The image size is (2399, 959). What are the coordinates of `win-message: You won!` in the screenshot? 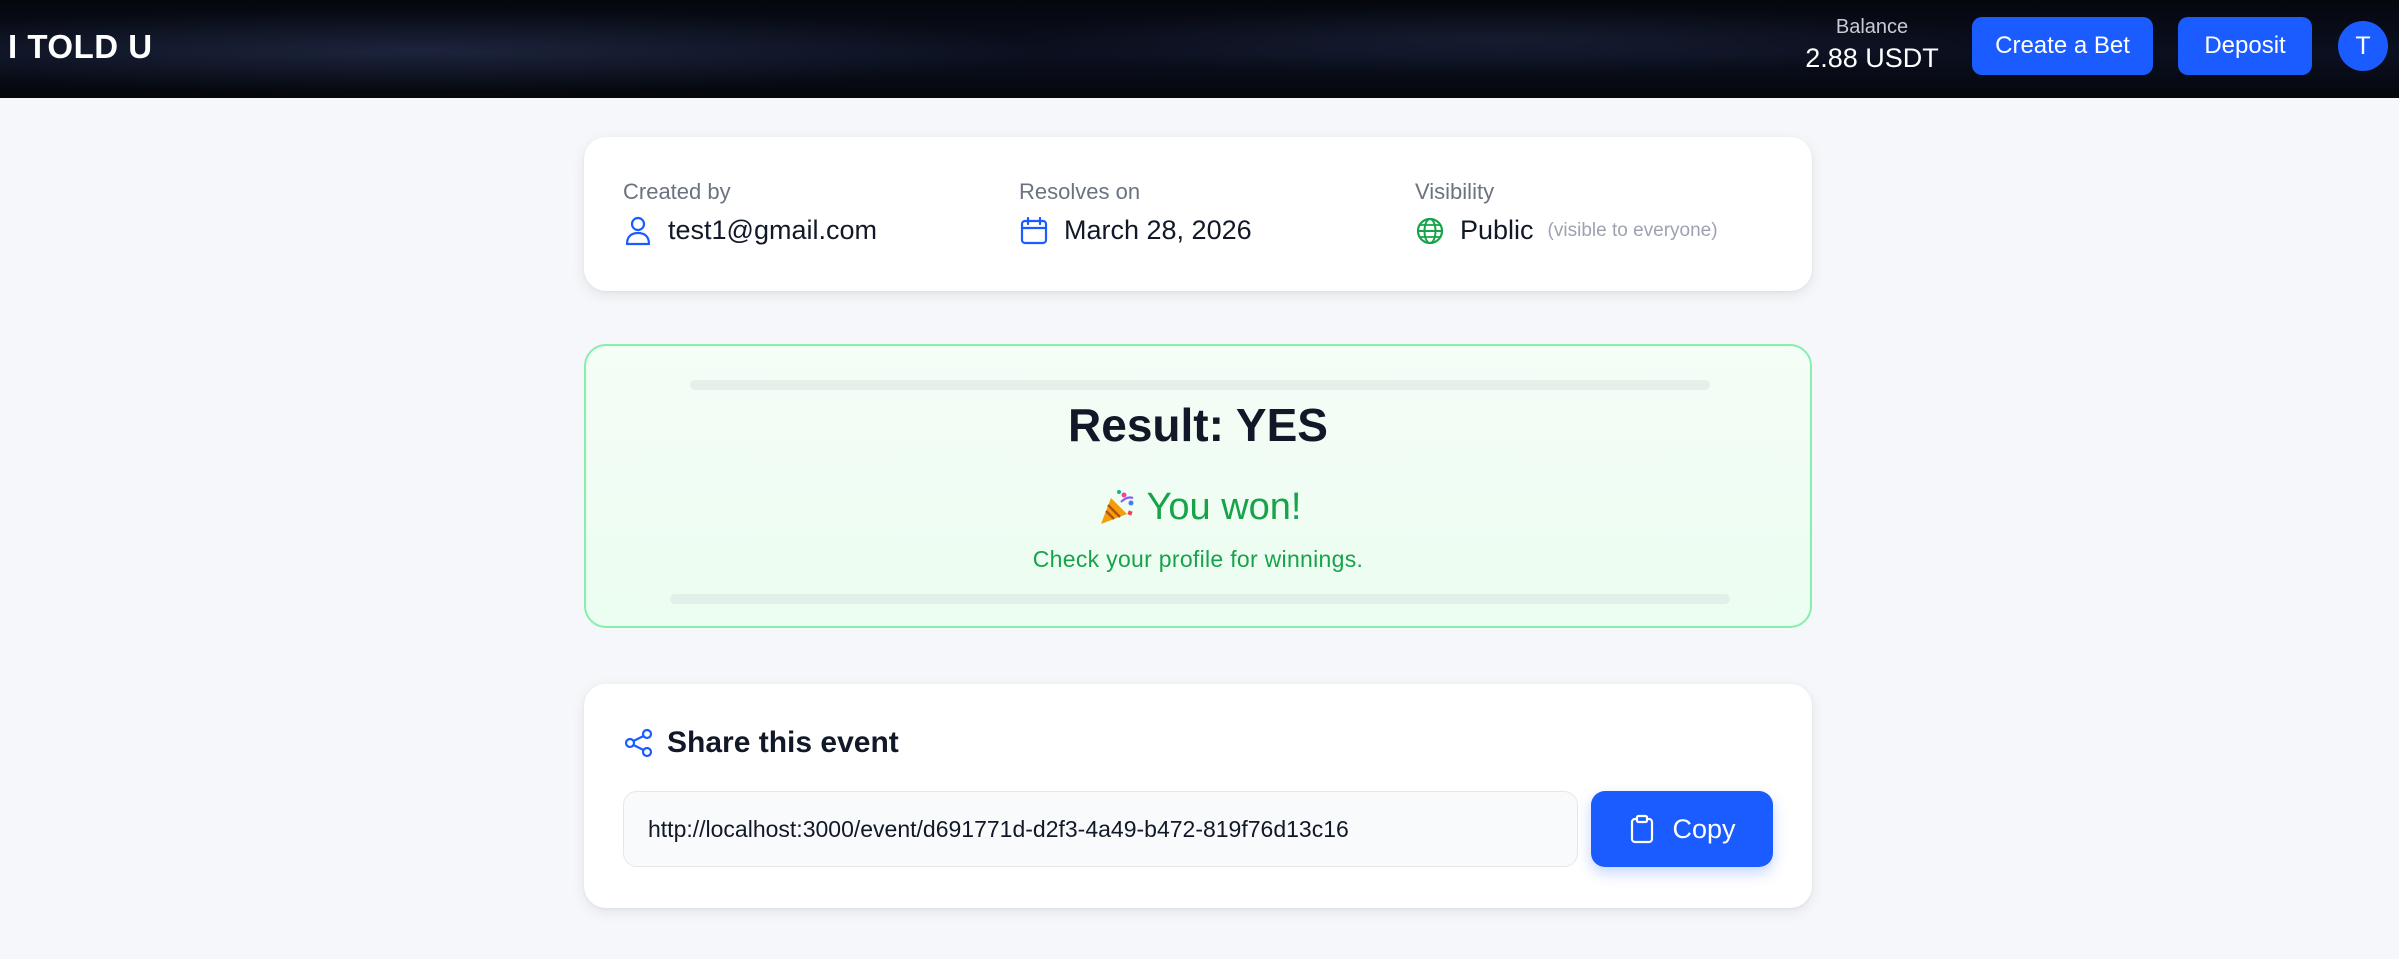 It's located at (1198, 507).